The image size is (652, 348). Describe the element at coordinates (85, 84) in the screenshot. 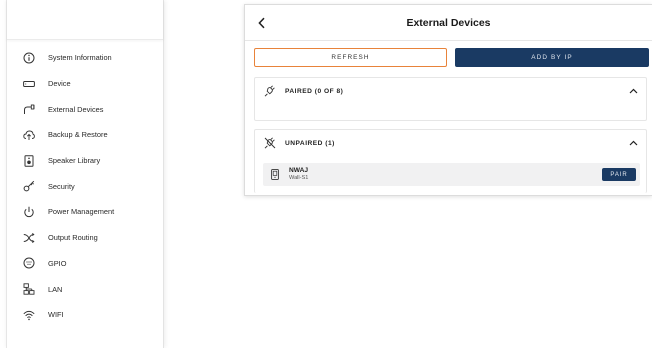

I see `menu-item-device: Device` at that location.